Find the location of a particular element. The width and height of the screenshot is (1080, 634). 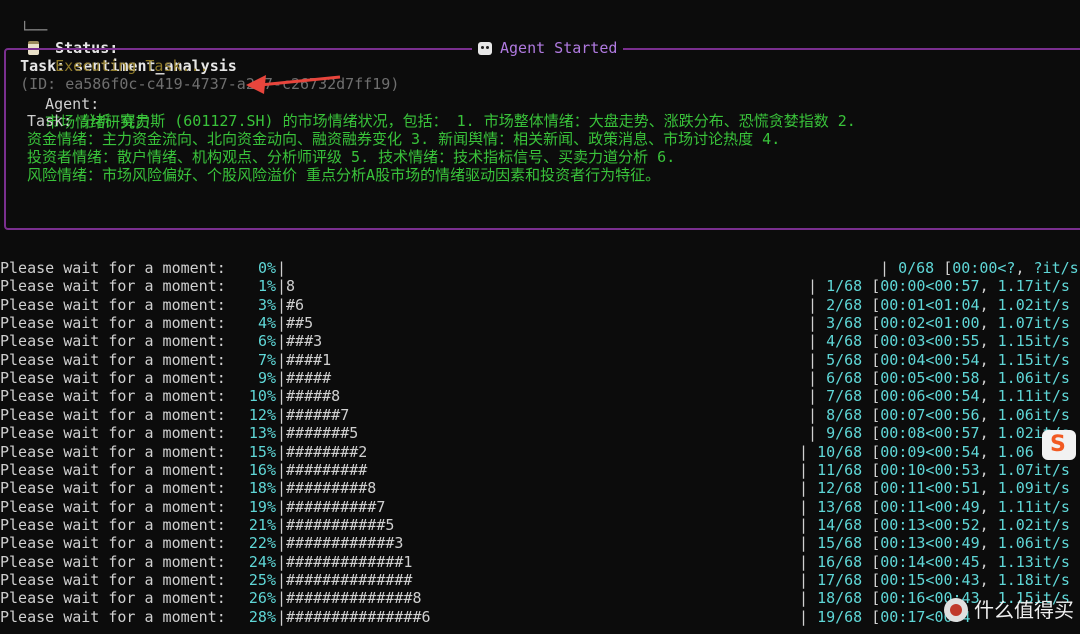

progress-rate: 1.06 is located at coordinates (1015, 452).